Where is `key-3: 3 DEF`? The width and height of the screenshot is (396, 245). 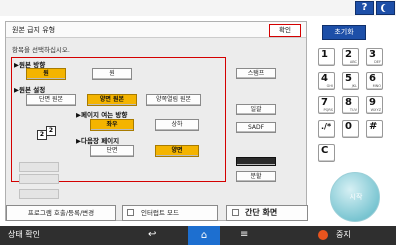 key-3: 3 DEF is located at coordinates (374, 57).